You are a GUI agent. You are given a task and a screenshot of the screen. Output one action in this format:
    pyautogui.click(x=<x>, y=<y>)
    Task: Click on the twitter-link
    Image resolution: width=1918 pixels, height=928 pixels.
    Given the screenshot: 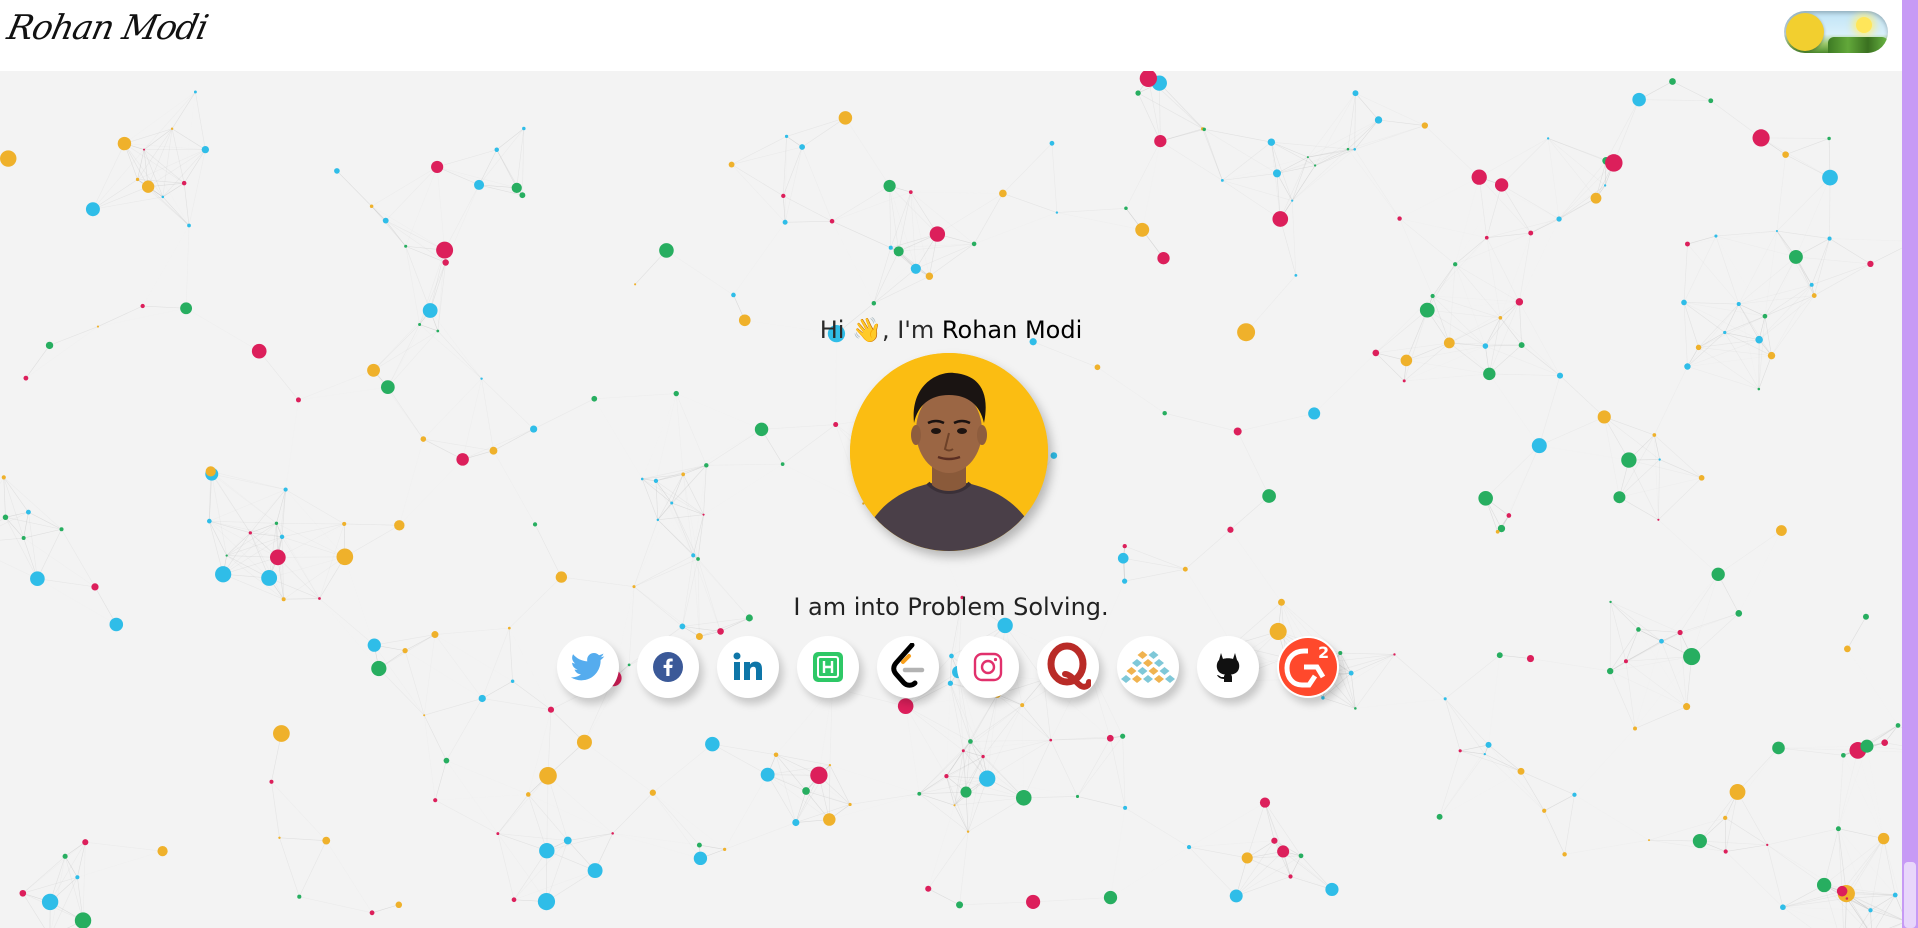 What is the action you would take?
    pyautogui.click(x=588, y=667)
    